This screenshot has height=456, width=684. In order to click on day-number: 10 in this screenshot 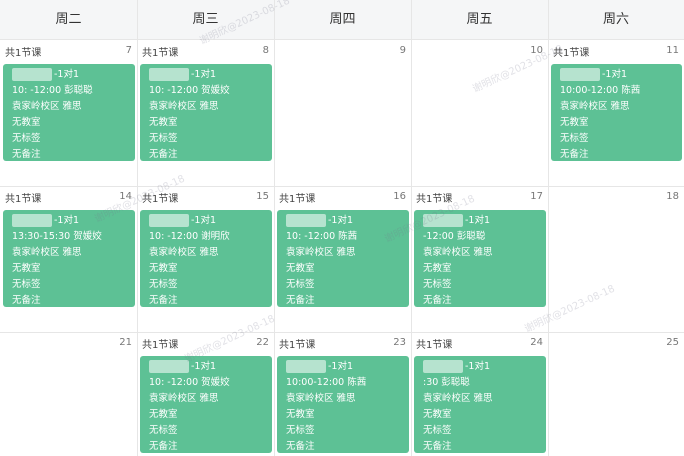, I will do `click(536, 50)`.